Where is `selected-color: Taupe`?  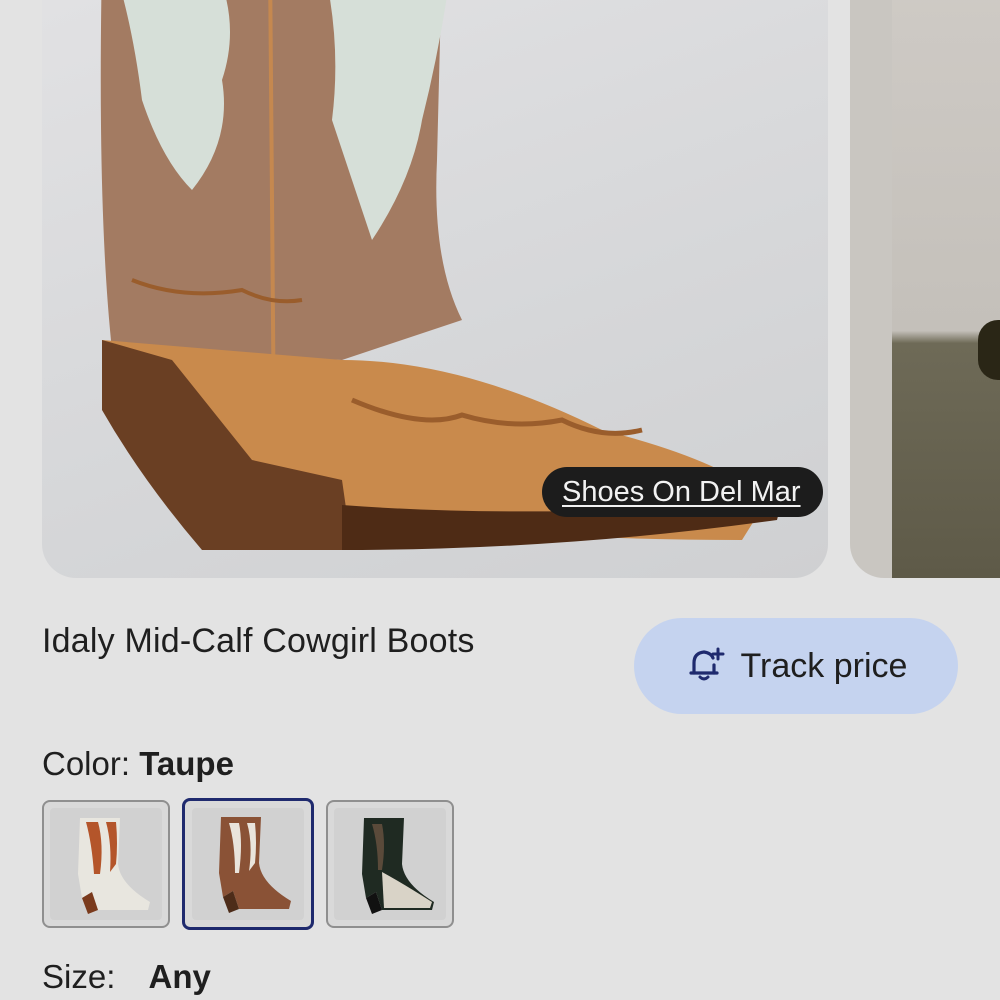 selected-color: Taupe is located at coordinates (186, 763).